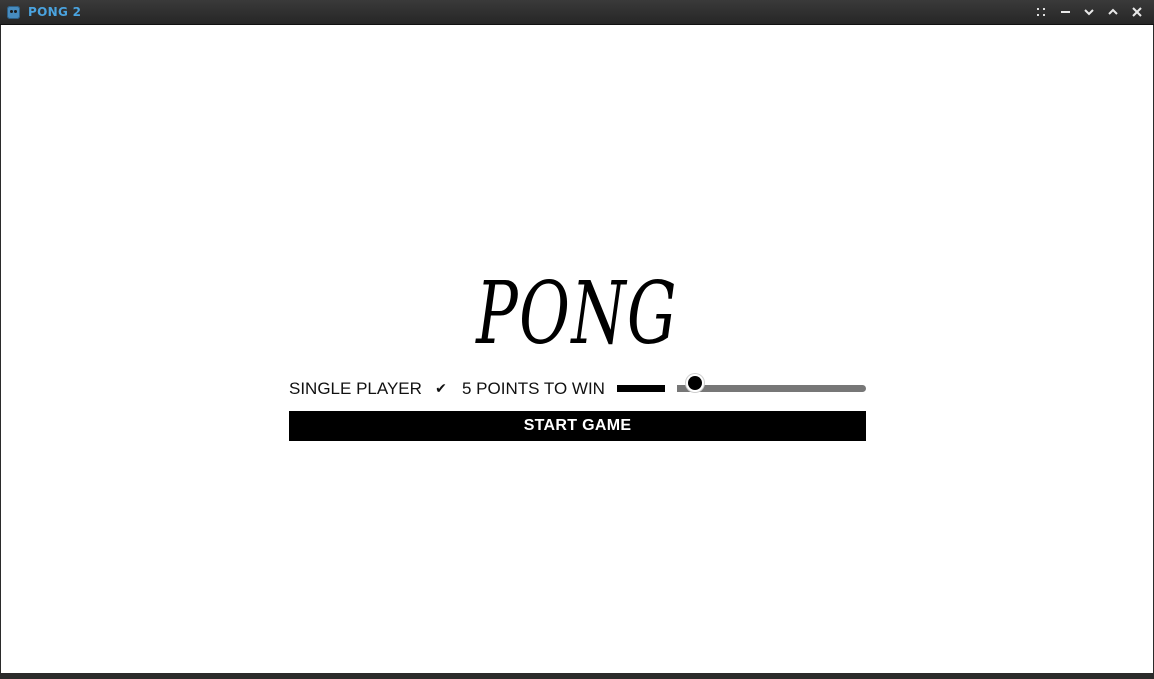 The height and width of the screenshot is (679, 1154). Describe the element at coordinates (1065, 12) in the screenshot. I see `minimize-icon` at that location.